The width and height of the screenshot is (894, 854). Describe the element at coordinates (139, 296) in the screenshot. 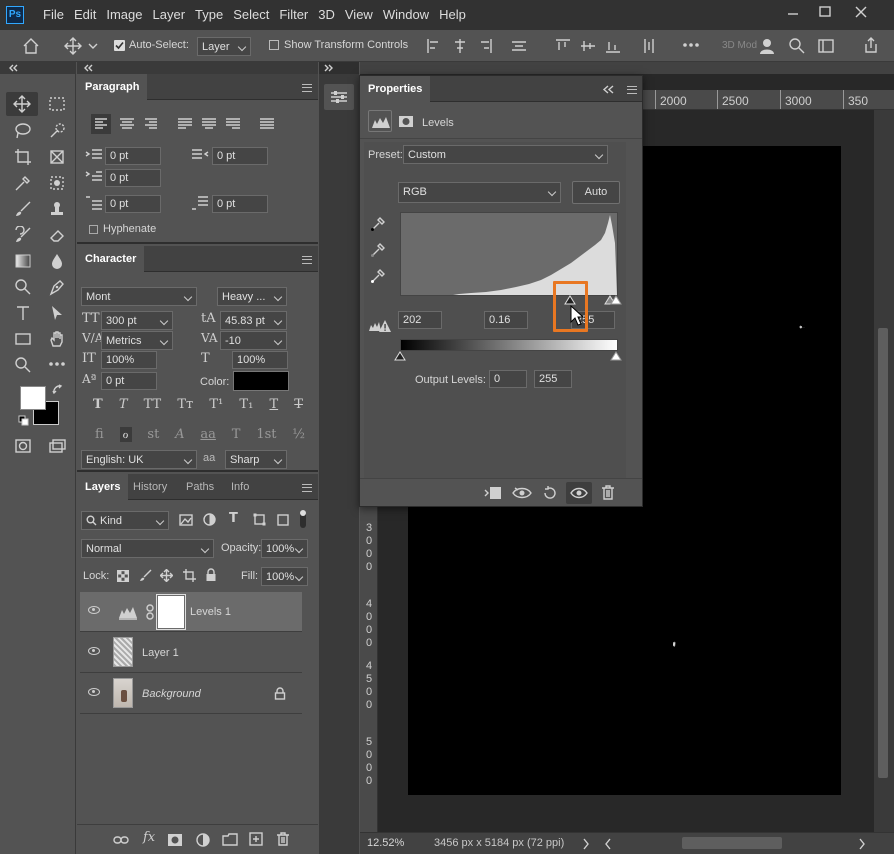

I see `font-family-dropdown: Mont` at that location.